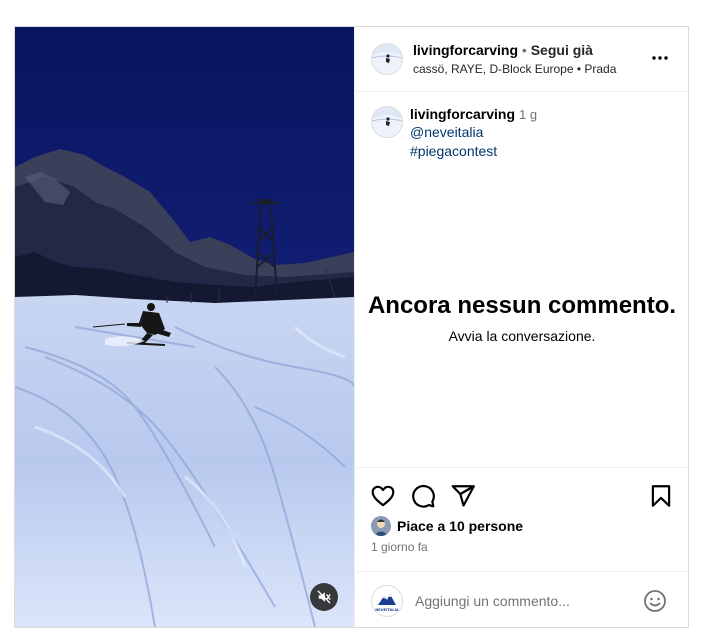 The height and width of the screenshot is (642, 708). What do you see at coordinates (387, 610) in the screenshot?
I see `svg-text: NEVEITALIA` at bounding box center [387, 610].